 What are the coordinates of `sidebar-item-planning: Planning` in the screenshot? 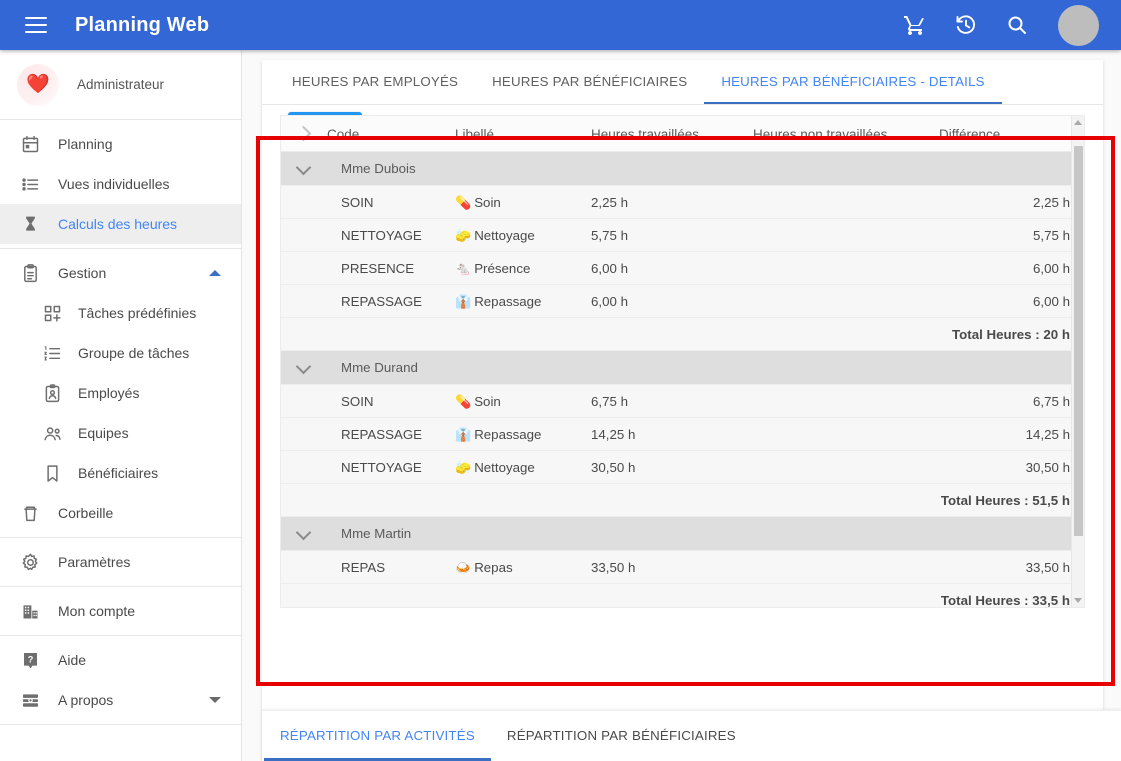 It's located at (120, 144).